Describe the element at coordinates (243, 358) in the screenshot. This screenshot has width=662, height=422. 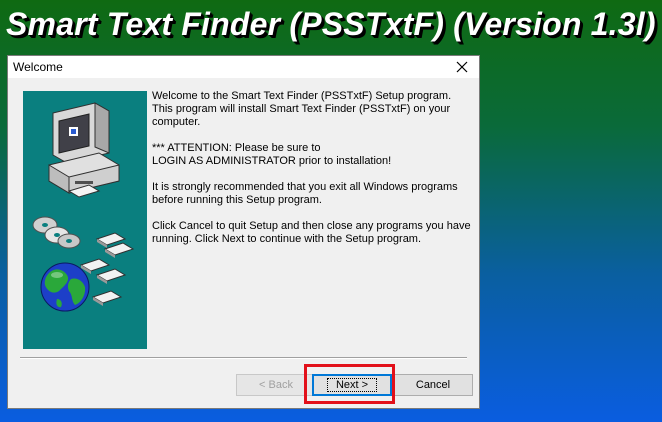
I see `button-divider` at that location.